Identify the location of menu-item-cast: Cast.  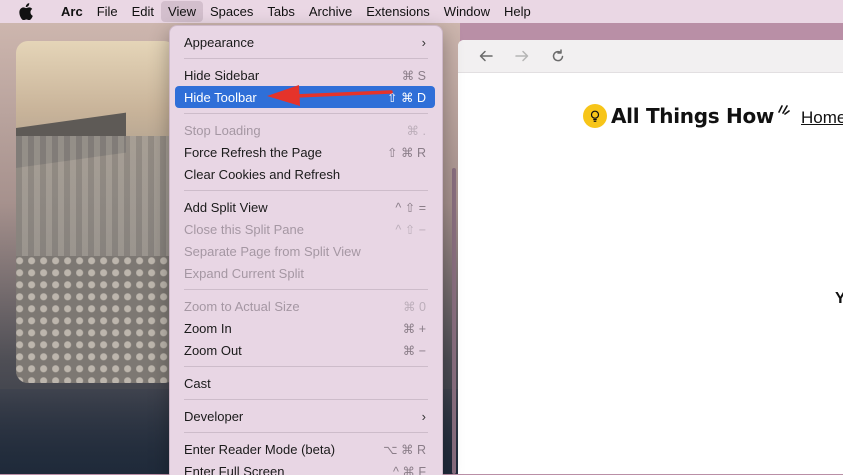
(305, 383).